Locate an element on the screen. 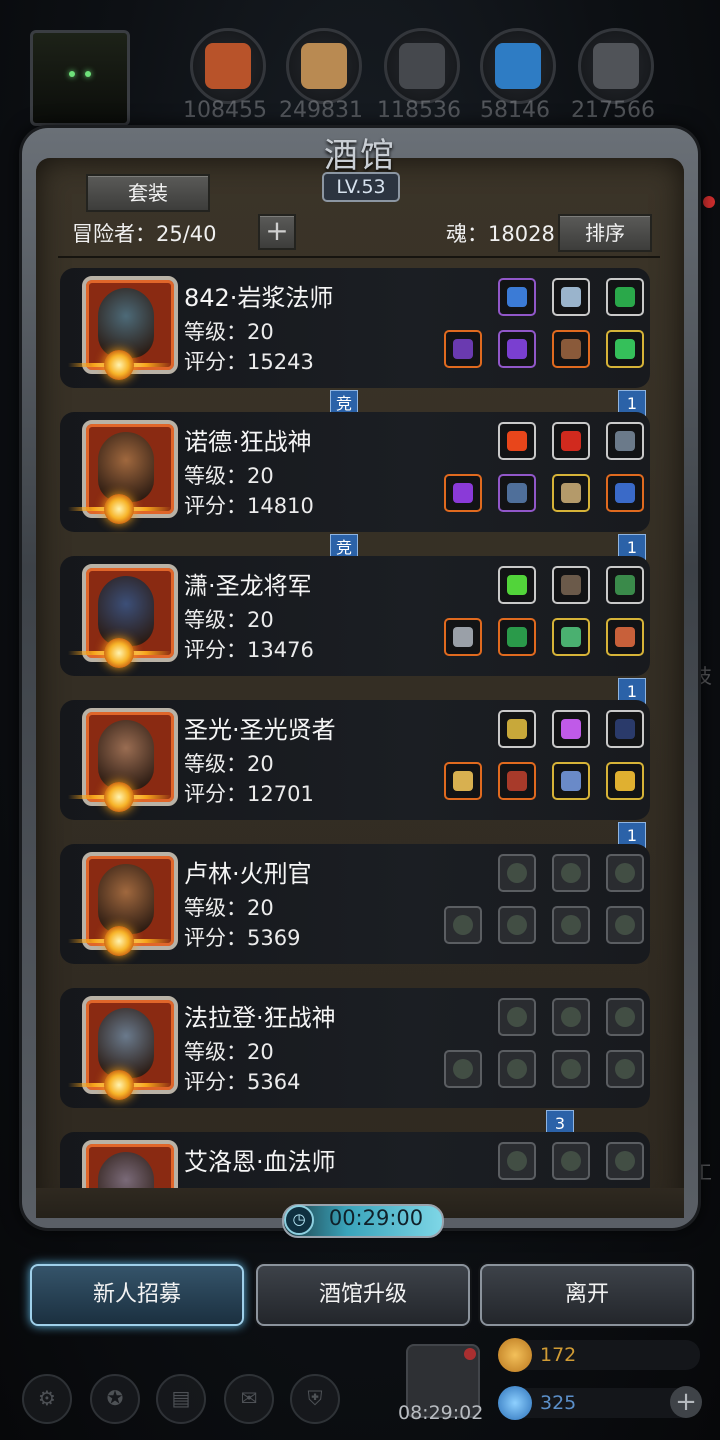 The width and height of the screenshot is (720, 1440). purple-orb-icon is located at coordinates (517, 297).